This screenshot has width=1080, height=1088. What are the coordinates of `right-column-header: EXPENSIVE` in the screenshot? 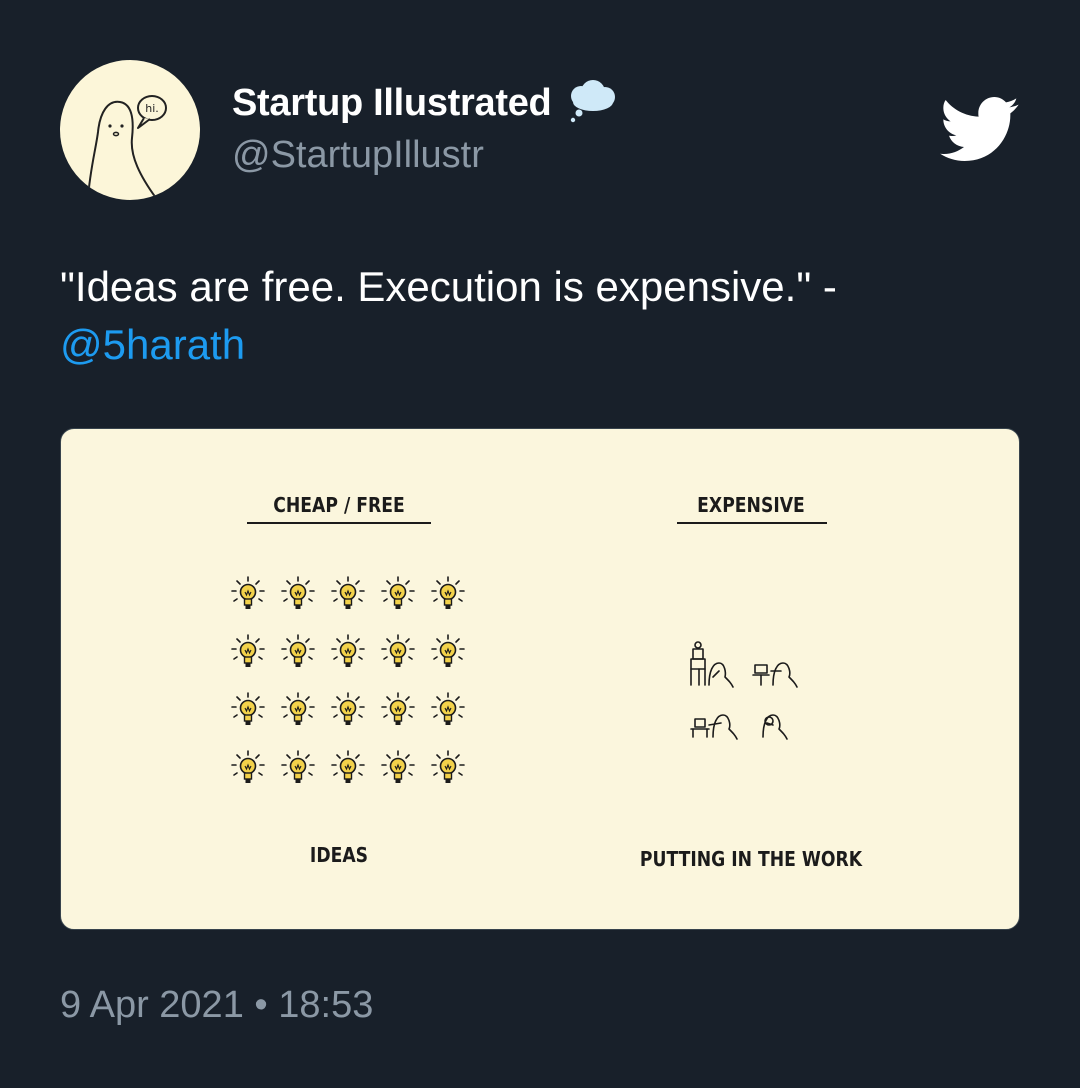 It's located at (751, 505).